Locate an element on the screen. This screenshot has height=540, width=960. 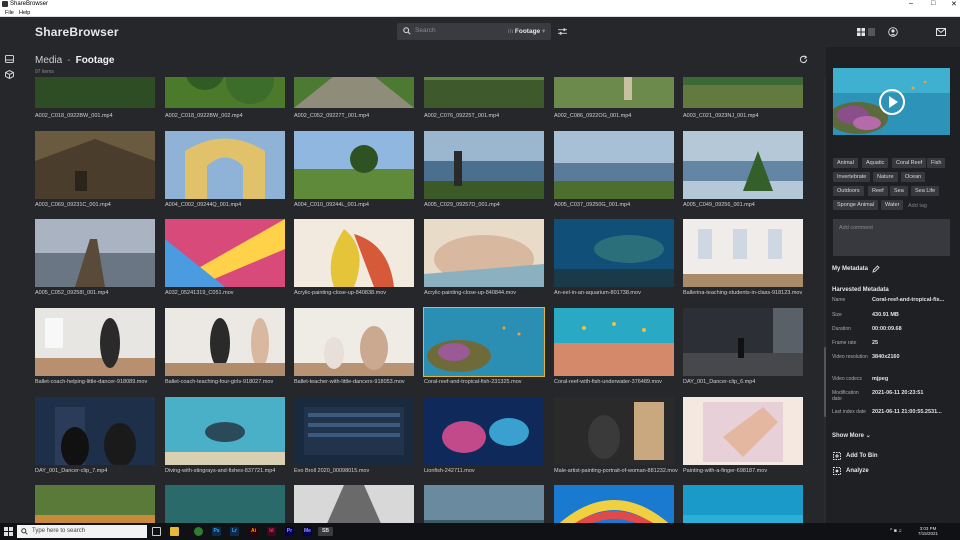
file-explorer-icon is located at coordinates (174, 531).